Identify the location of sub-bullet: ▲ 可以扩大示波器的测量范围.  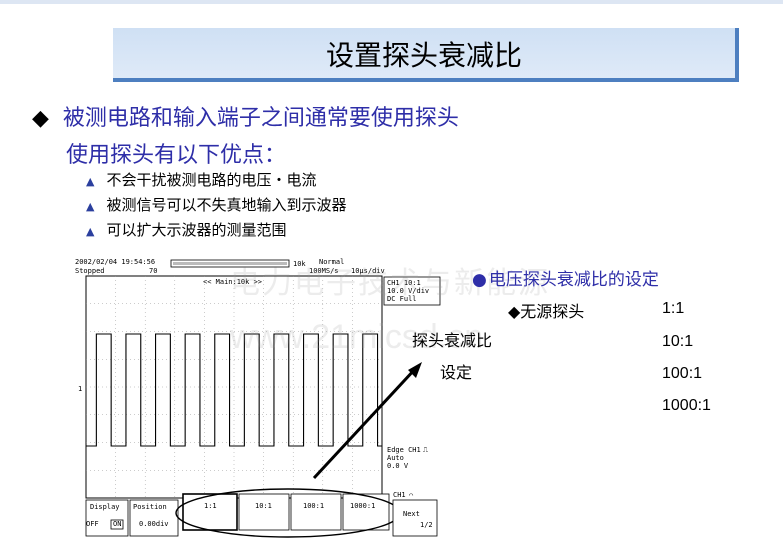
(186, 229).